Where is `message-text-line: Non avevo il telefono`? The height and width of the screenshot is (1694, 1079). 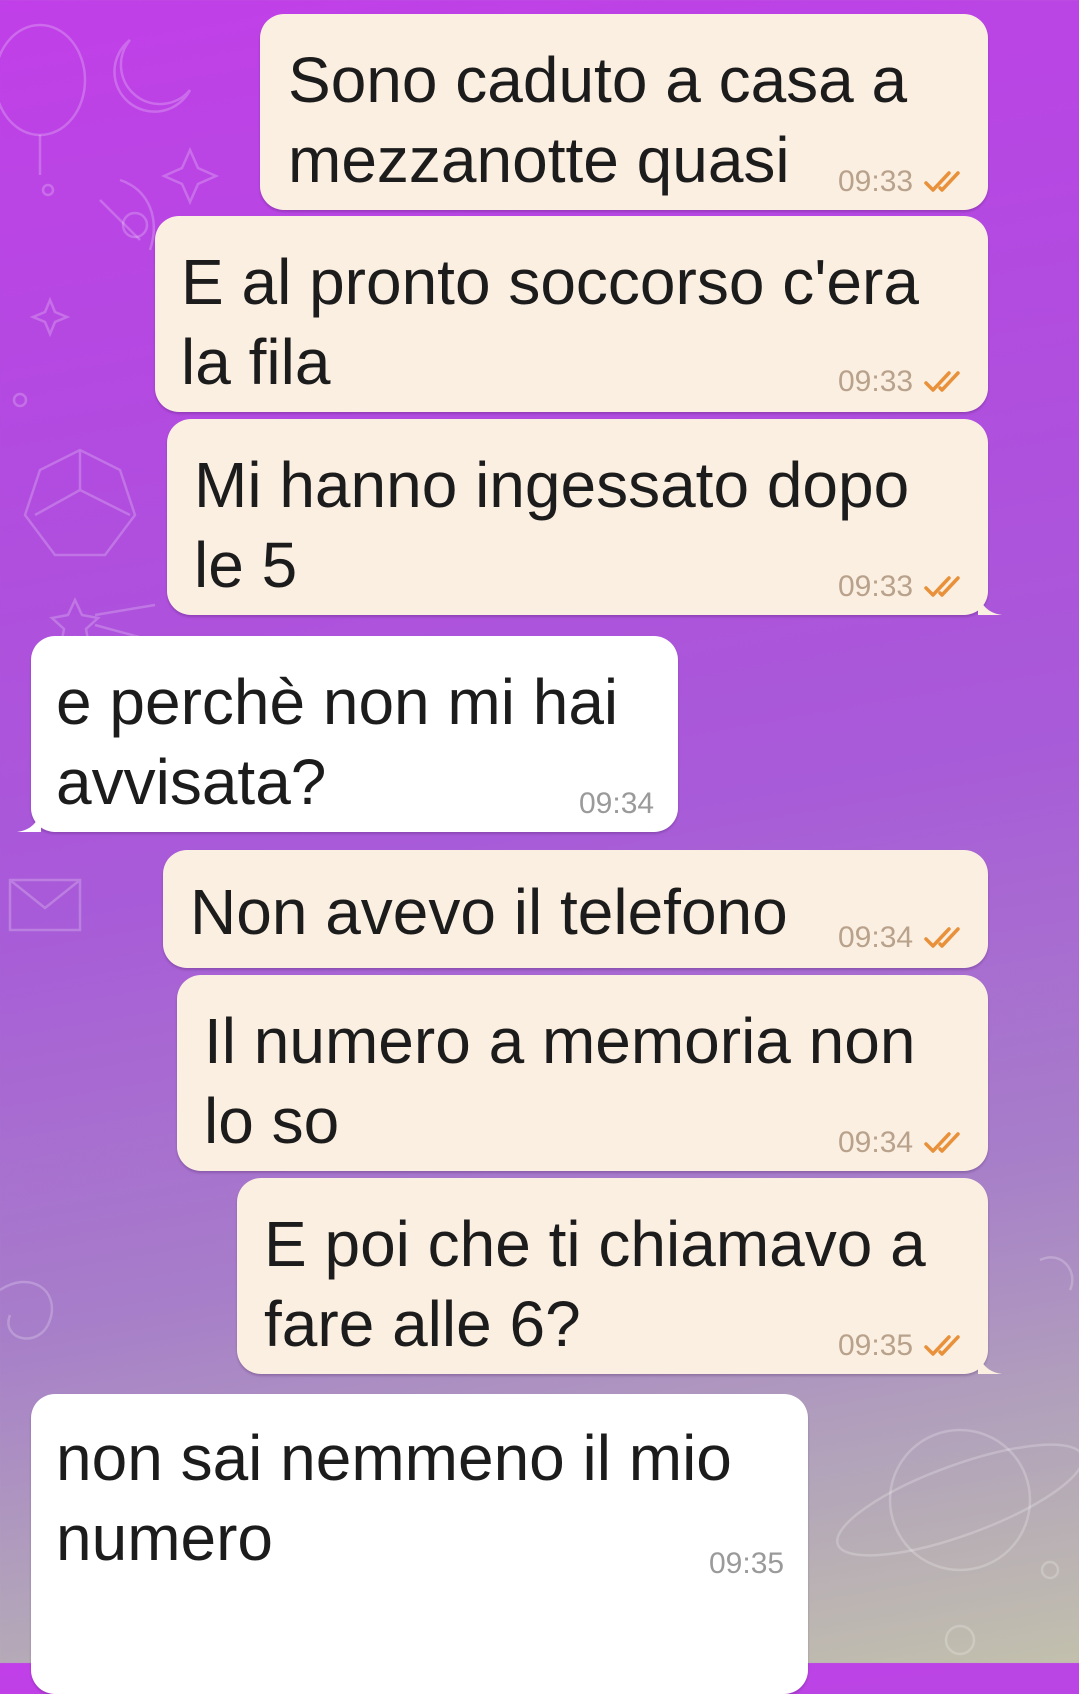 message-text-line: Non avevo il telefono is located at coordinates (489, 912).